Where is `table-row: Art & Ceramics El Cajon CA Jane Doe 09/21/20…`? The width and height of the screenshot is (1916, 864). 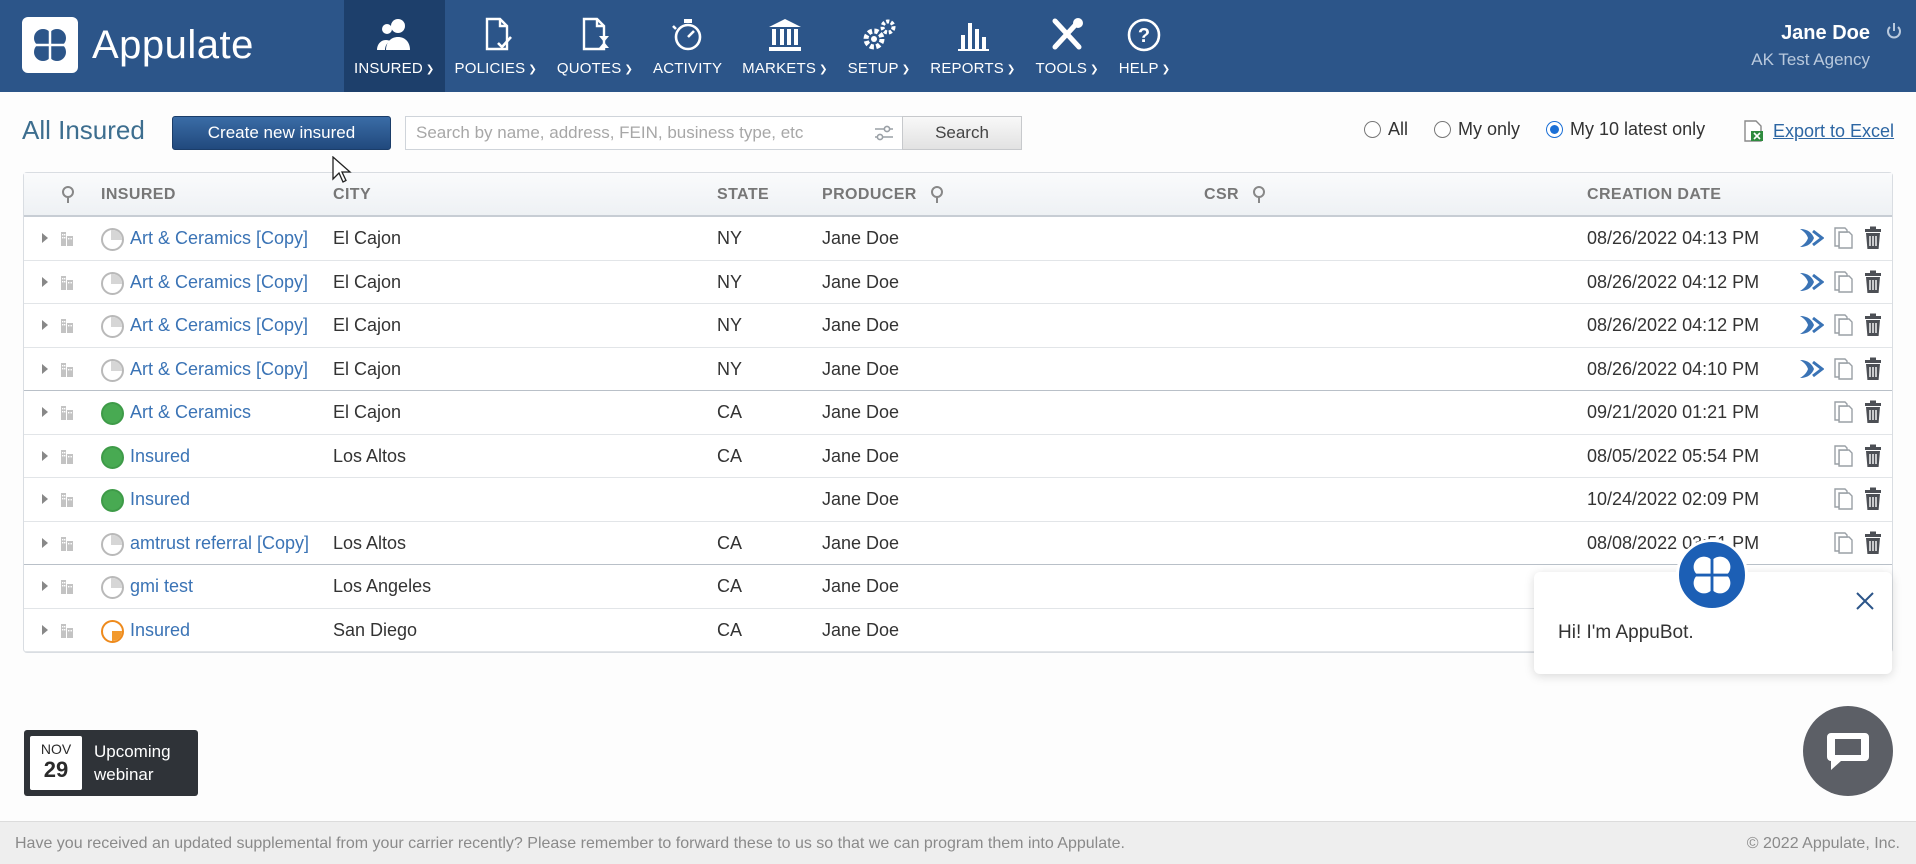
table-row: Art & Ceramics El Cajon CA Jane Doe 09/21/20… is located at coordinates (958, 413).